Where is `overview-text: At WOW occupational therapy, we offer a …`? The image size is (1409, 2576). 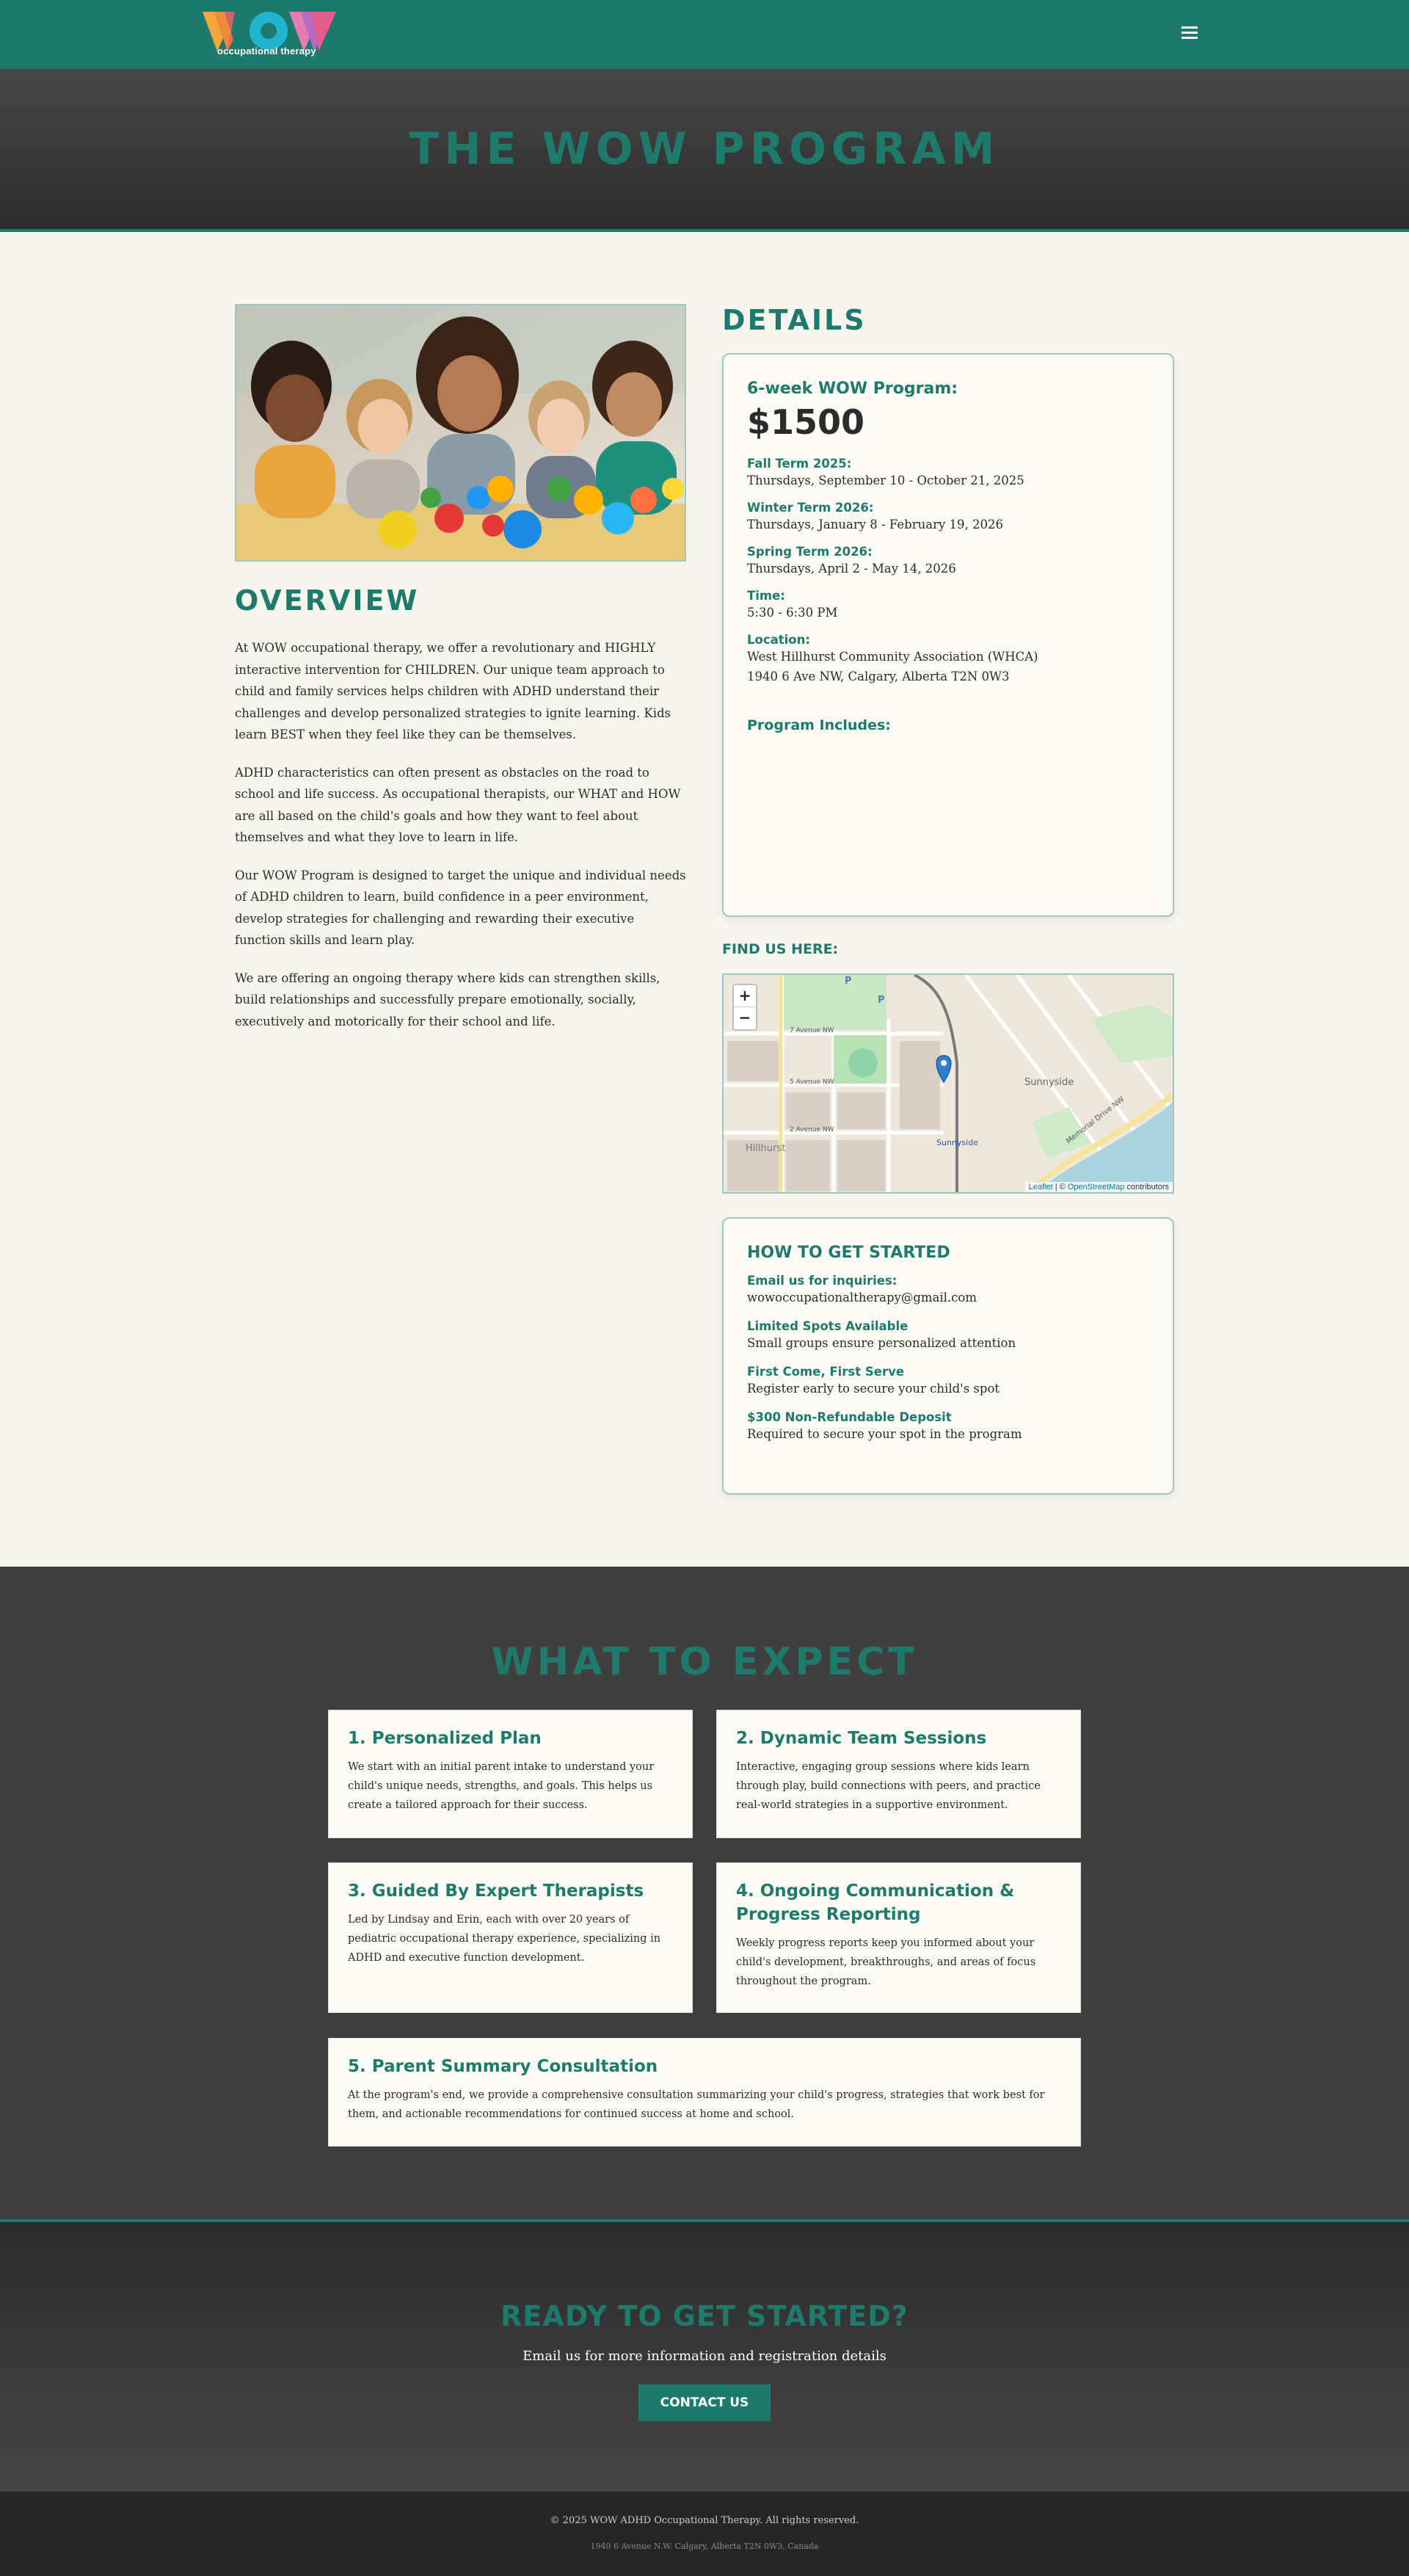 overview-text: At WOW occupational therapy, we offer a … is located at coordinates (461, 842).